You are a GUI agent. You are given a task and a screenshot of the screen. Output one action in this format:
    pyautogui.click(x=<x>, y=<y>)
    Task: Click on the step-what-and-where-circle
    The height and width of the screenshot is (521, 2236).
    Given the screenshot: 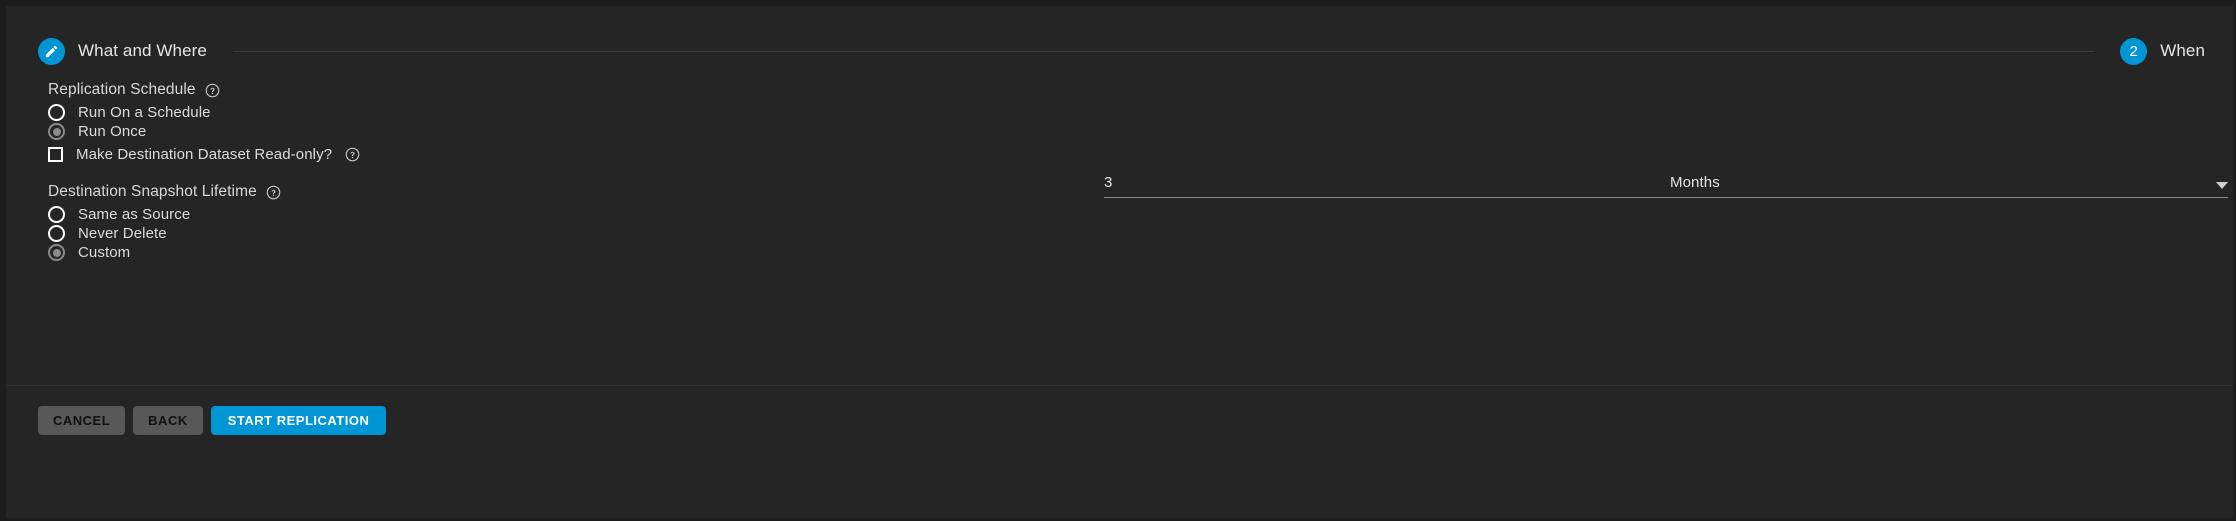 What is the action you would take?
    pyautogui.click(x=51, y=51)
    